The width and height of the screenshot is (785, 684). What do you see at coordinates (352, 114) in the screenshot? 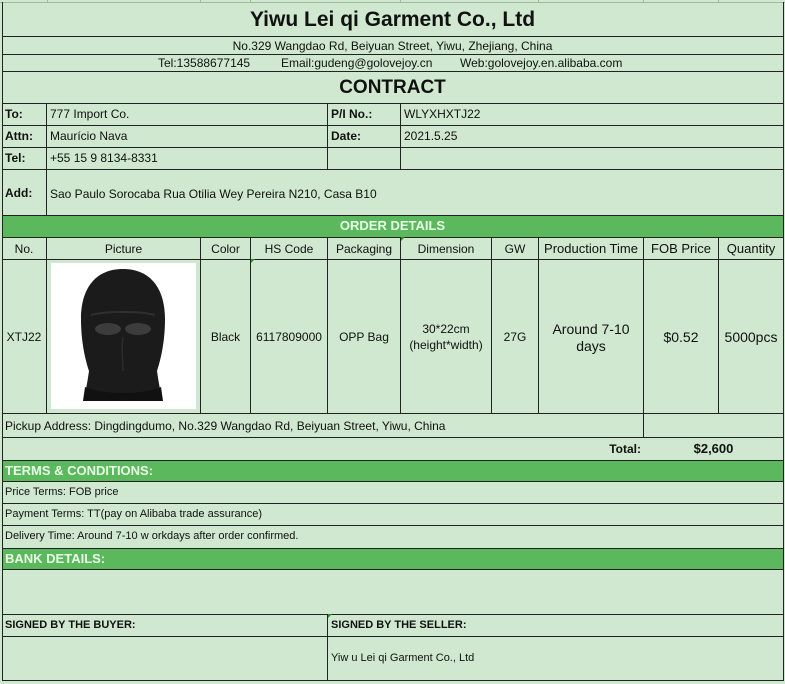
I see `pi-label: P/I No.:` at bounding box center [352, 114].